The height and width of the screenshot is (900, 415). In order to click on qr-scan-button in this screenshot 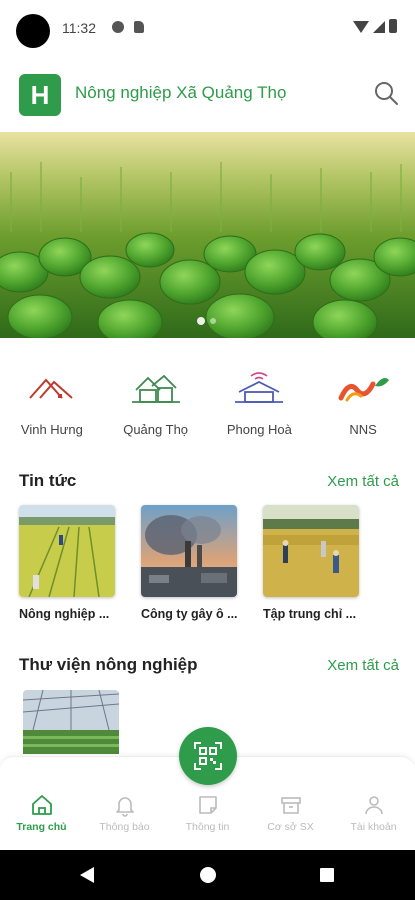, I will do `click(208, 756)`.